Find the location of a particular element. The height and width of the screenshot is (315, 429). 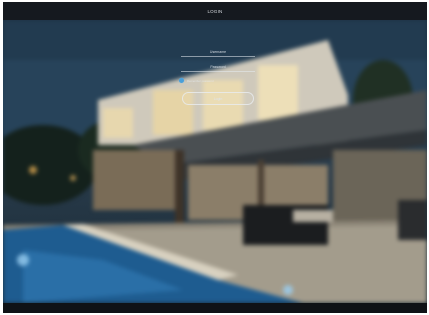

page-title: LOGIN is located at coordinates (215, 11).